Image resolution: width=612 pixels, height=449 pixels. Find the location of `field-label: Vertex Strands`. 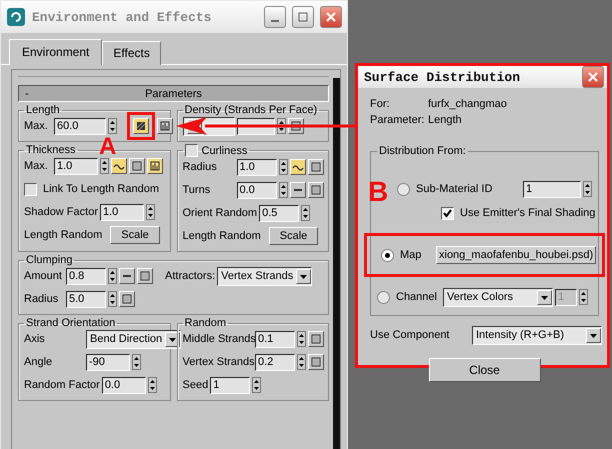

field-label: Vertex Strands is located at coordinates (217, 362).